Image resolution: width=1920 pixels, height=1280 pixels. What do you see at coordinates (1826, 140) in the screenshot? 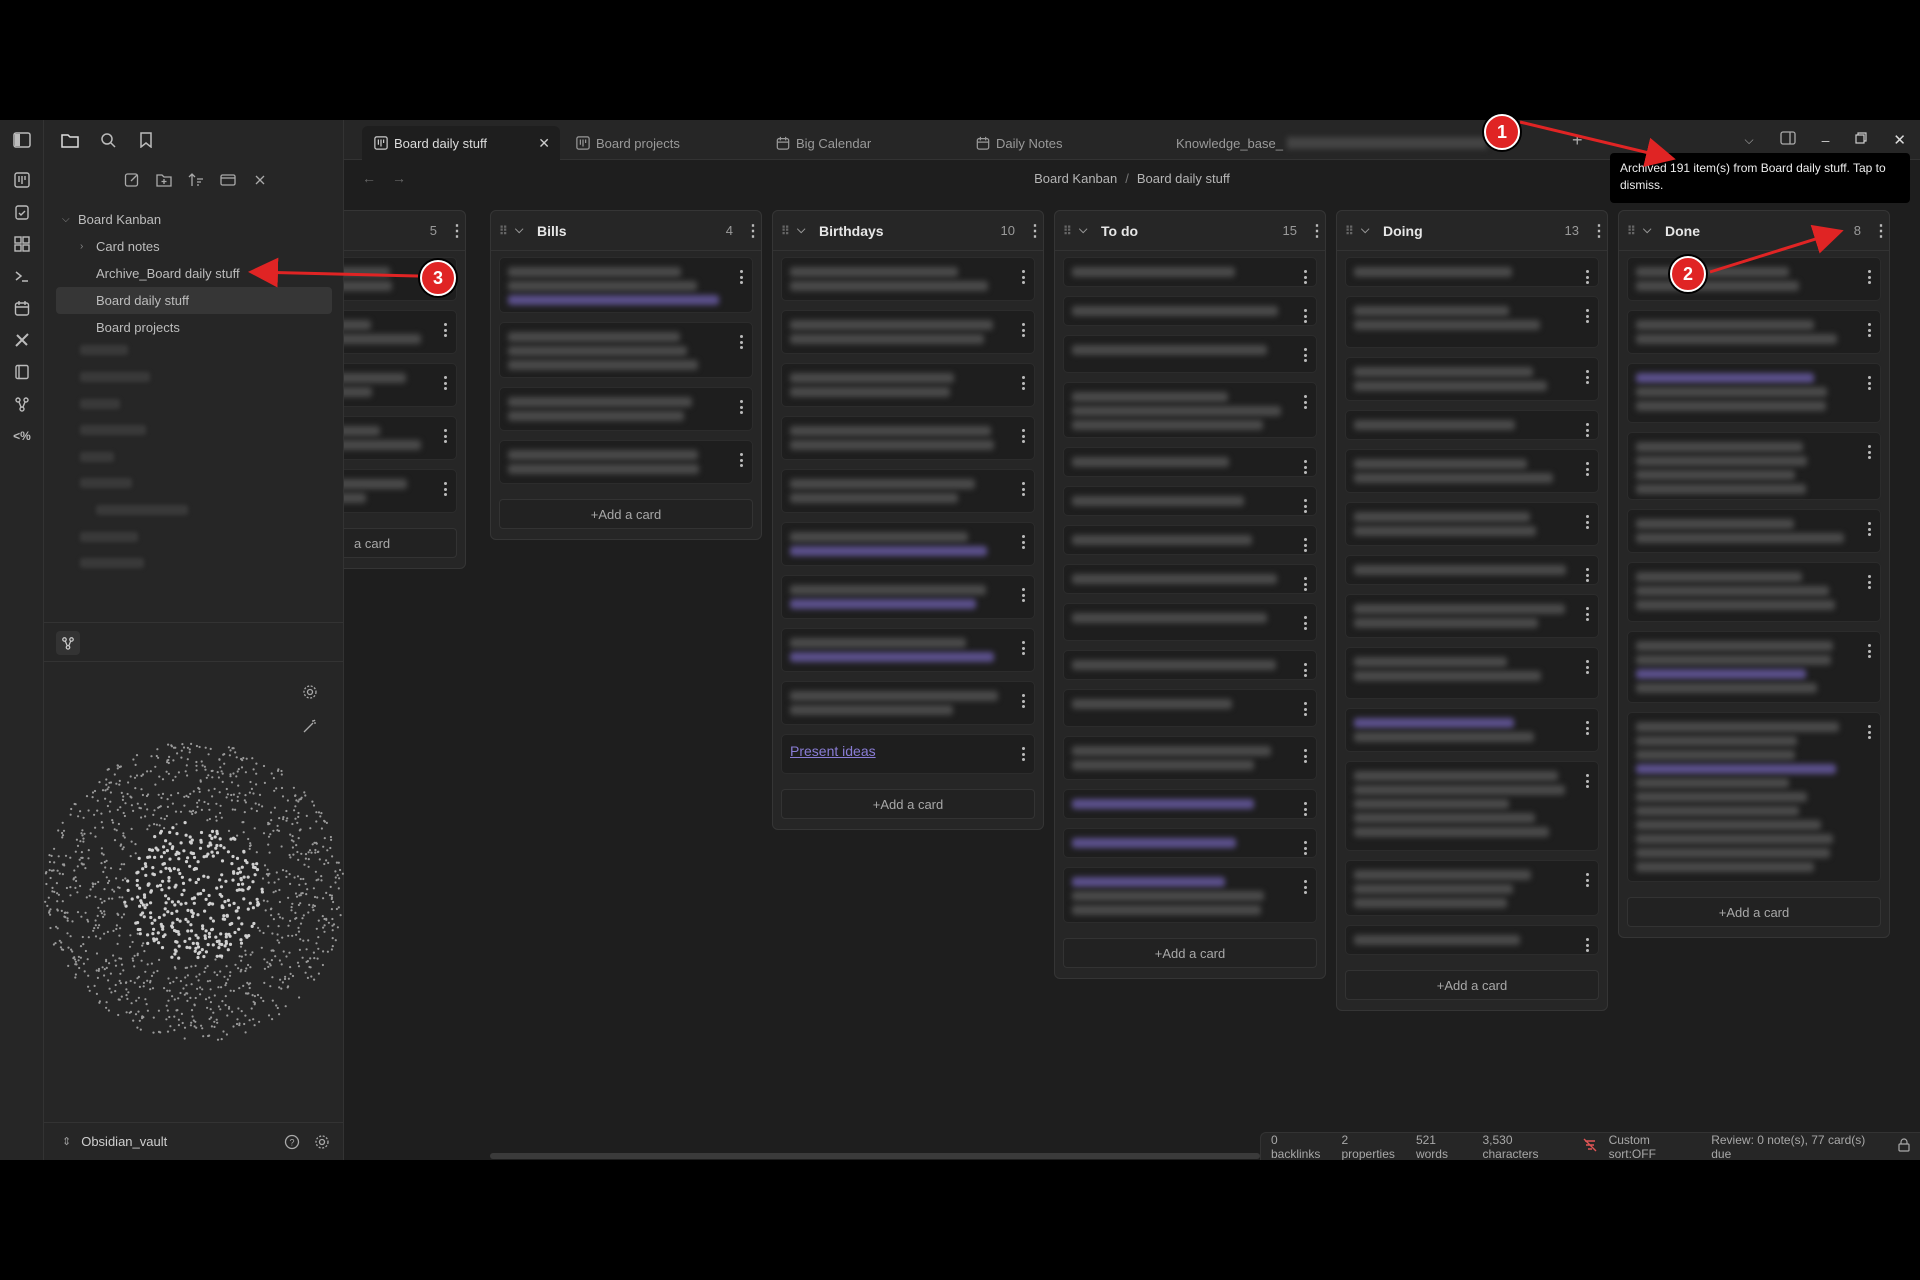
I see `minimize-icon: –` at bounding box center [1826, 140].